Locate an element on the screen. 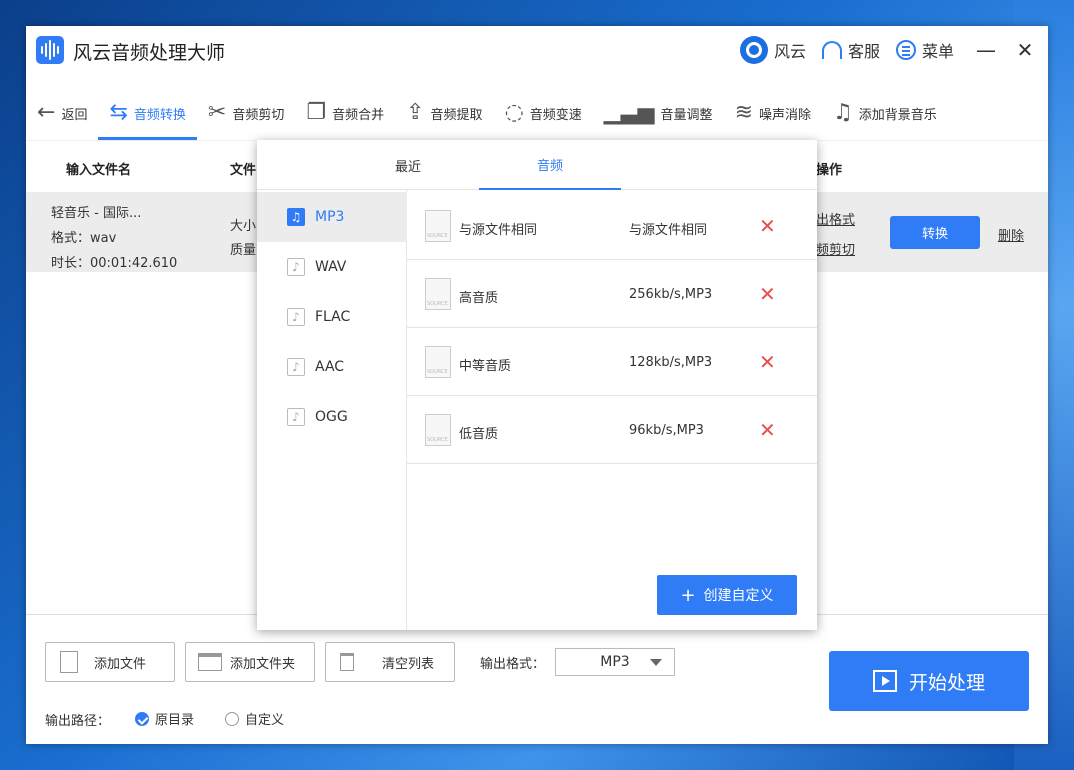  quality-spec: 与源文件相同 is located at coordinates (668, 230).